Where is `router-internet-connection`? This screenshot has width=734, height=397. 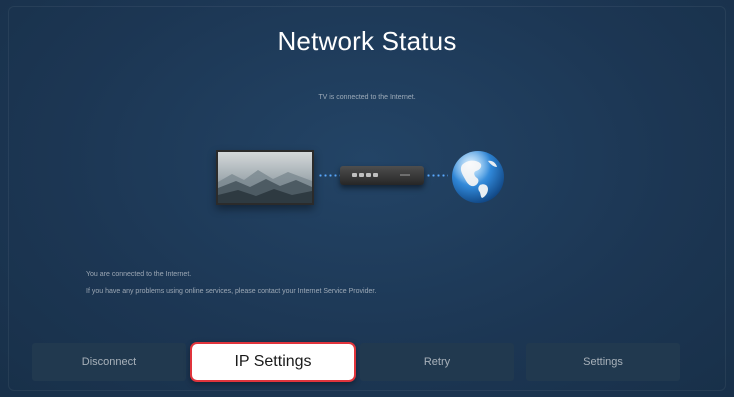
router-internet-connection is located at coordinates (437, 175).